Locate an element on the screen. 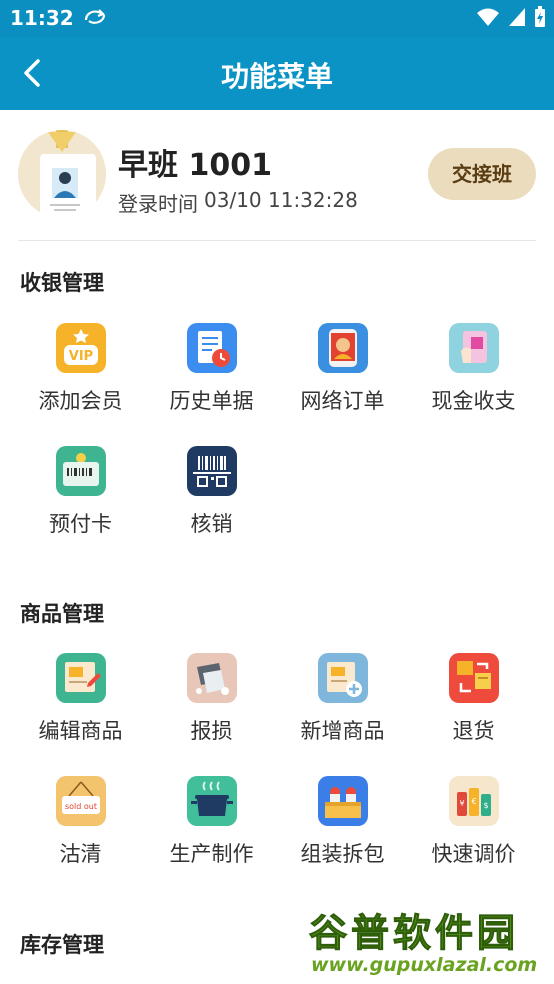 This screenshot has height=984, width=554. menu-item-label: 快速调价 is located at coordinates (473, 854).